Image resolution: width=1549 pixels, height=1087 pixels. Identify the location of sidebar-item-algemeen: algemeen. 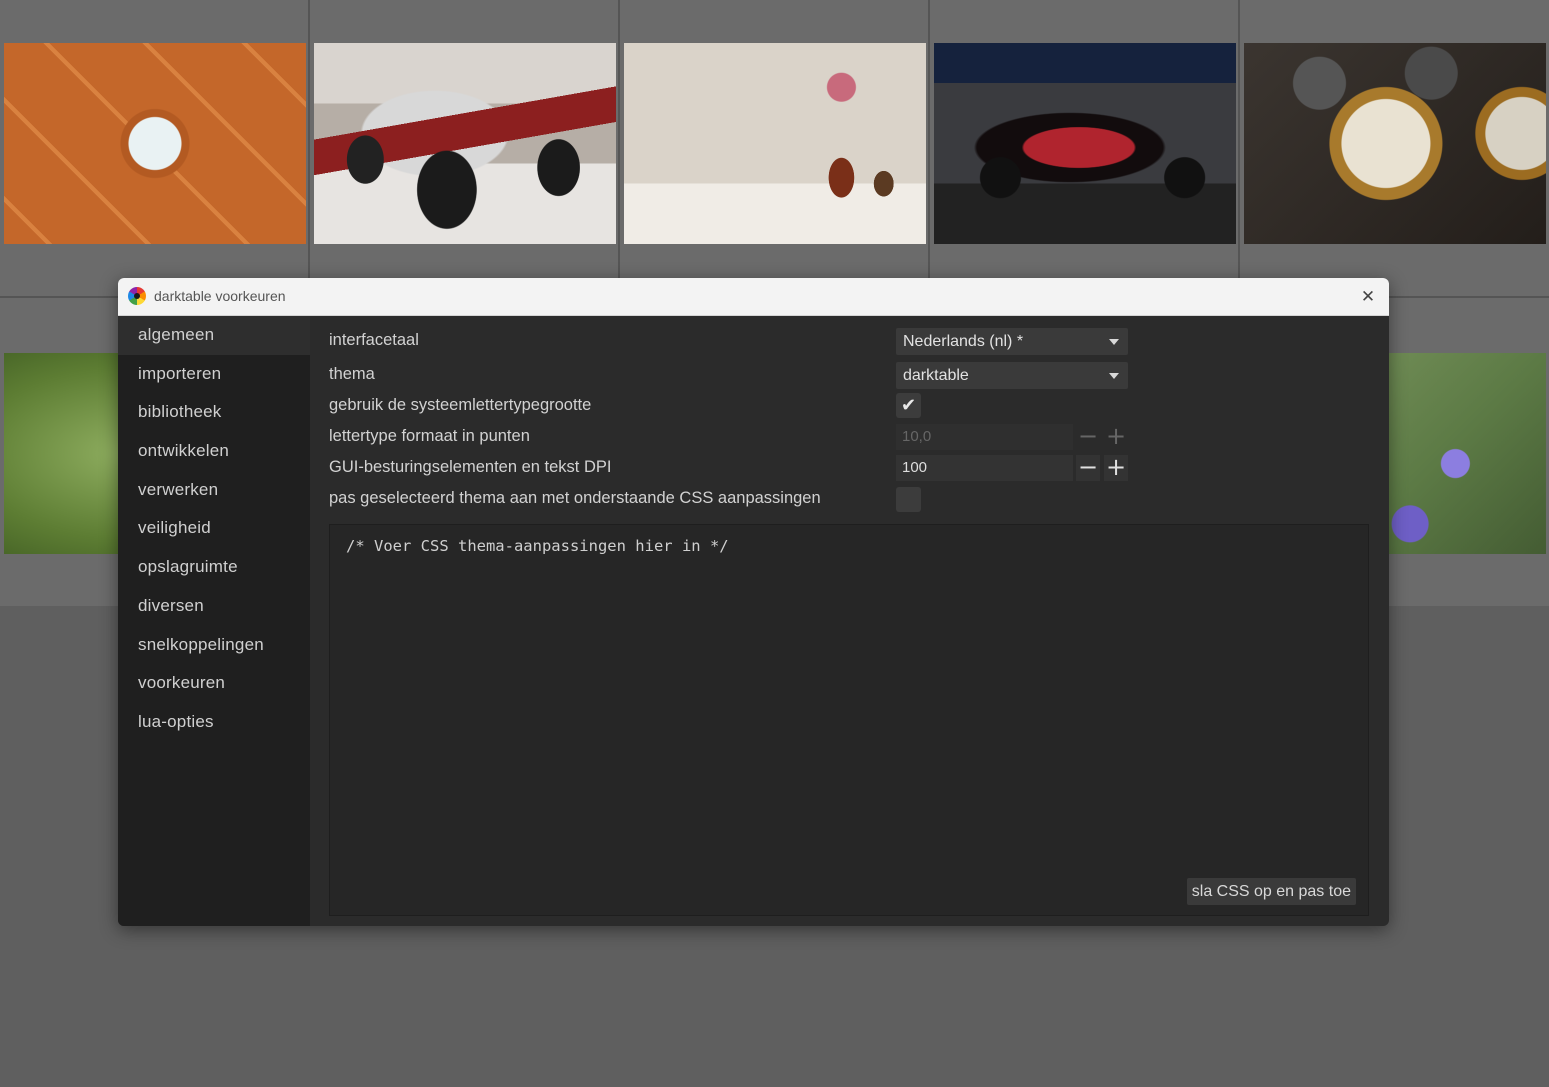
(214, 335).